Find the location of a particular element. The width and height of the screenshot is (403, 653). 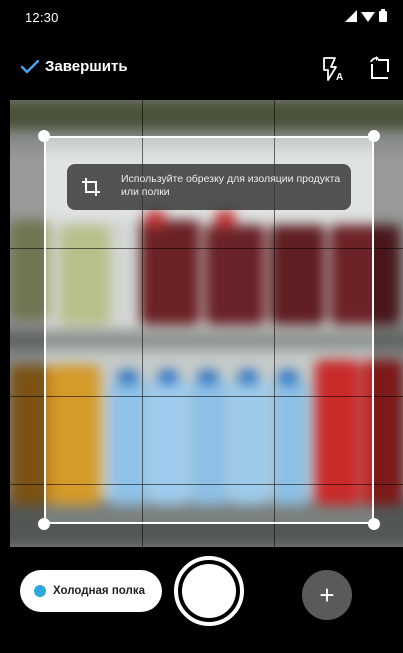

signal-icon is located at coordinates (351, 15).